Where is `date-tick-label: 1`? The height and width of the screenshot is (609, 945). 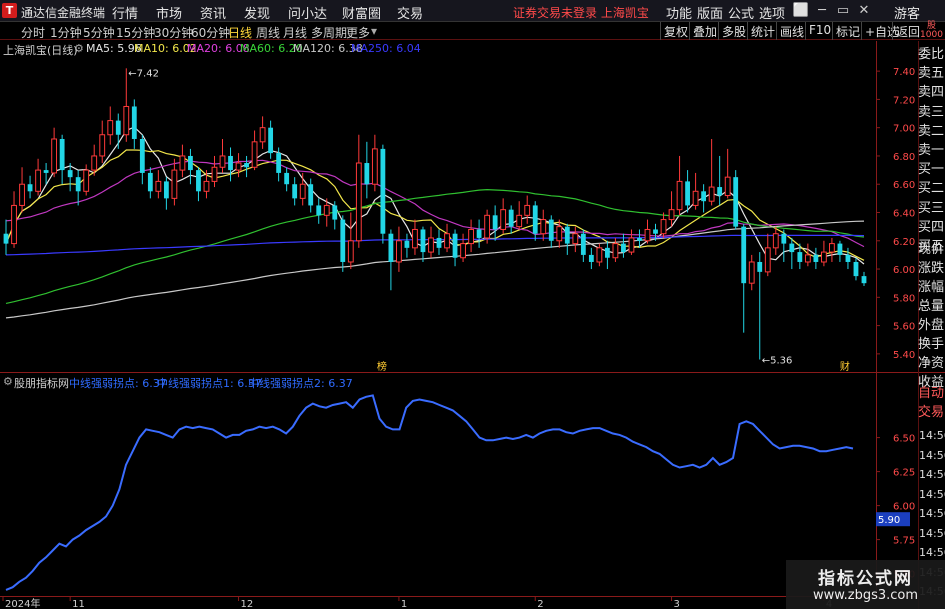 date-tick-label: 1 is located at coordinates (404, 604).